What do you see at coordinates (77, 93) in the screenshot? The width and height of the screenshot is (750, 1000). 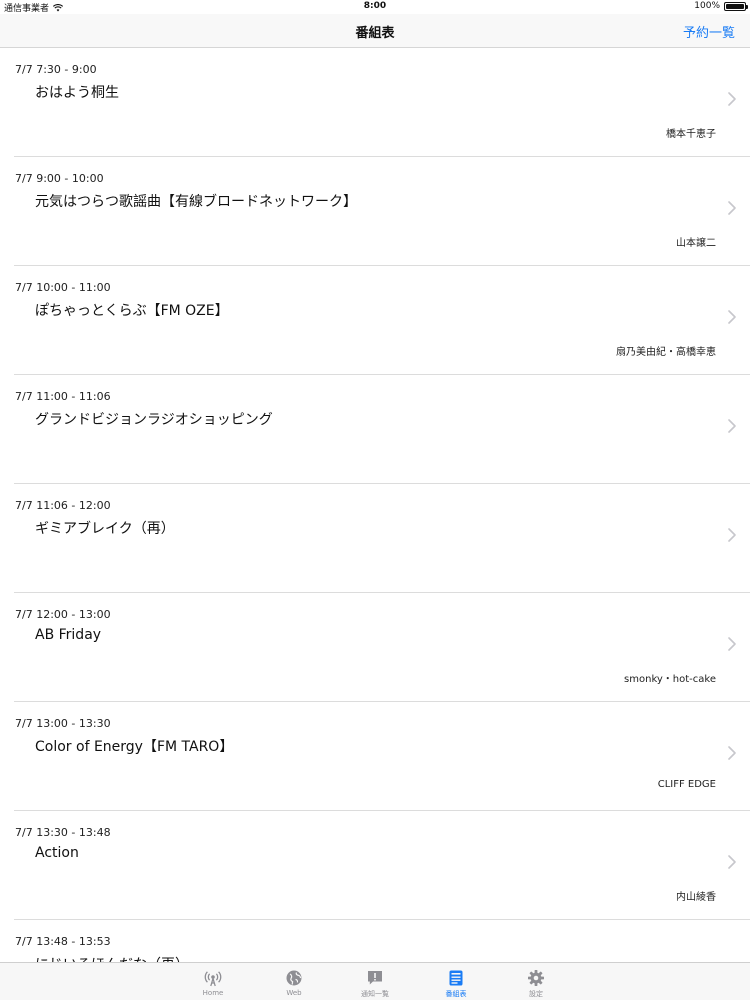 I see `program-title: おはよう桐生` at bounding box center [77, 93].